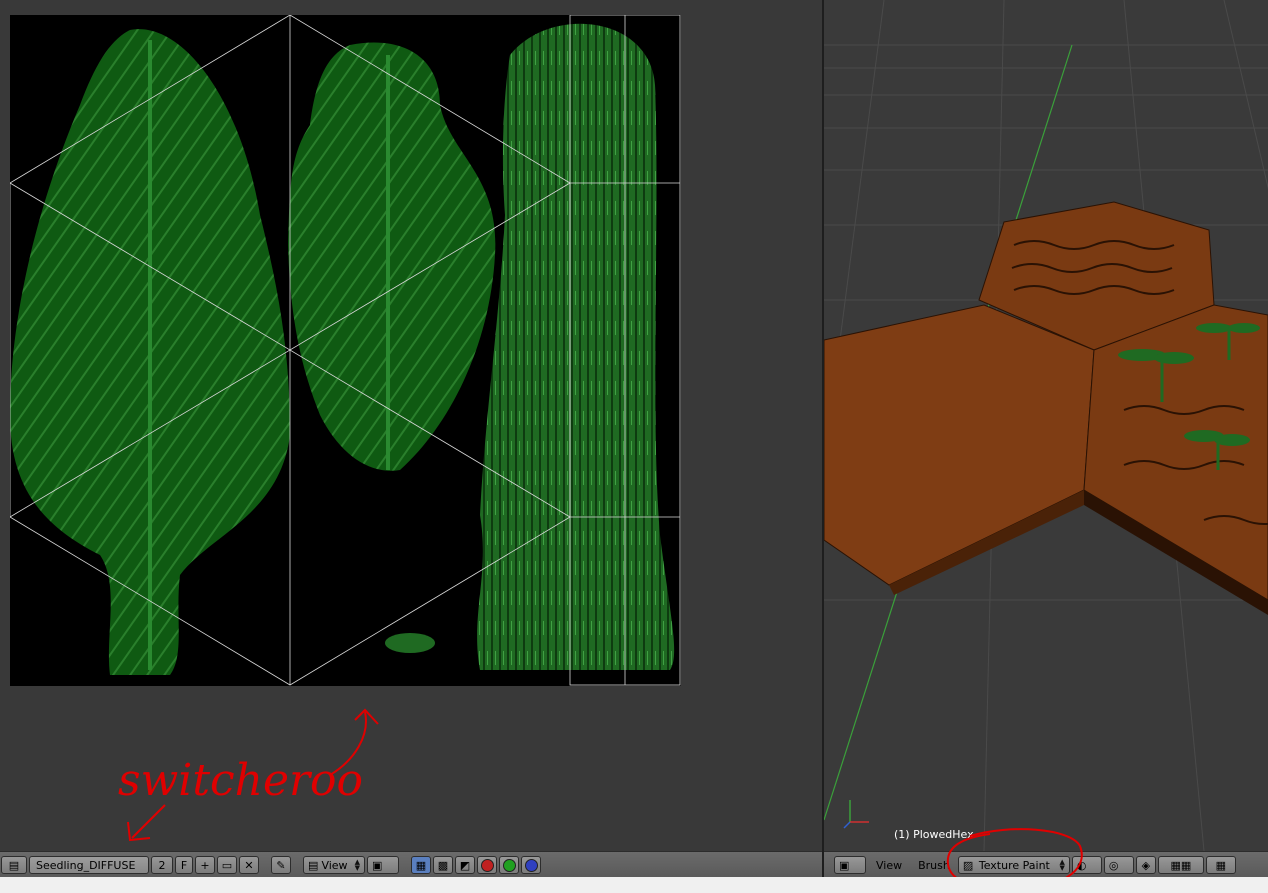 The image size is (1268, 893). What do you see at coordinates (205, 865) in the screenshot?
I see `new-image-icon: +` at bounding box center [205, 865].